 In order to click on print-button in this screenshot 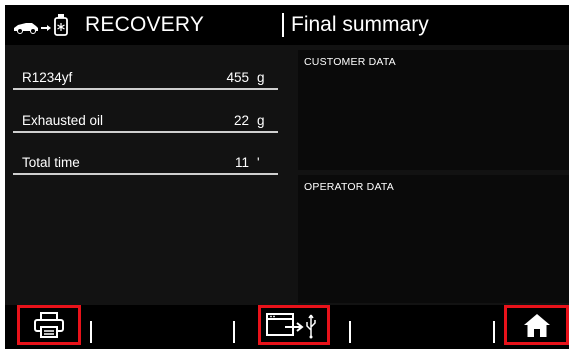, I will do `click(49, 325)`.